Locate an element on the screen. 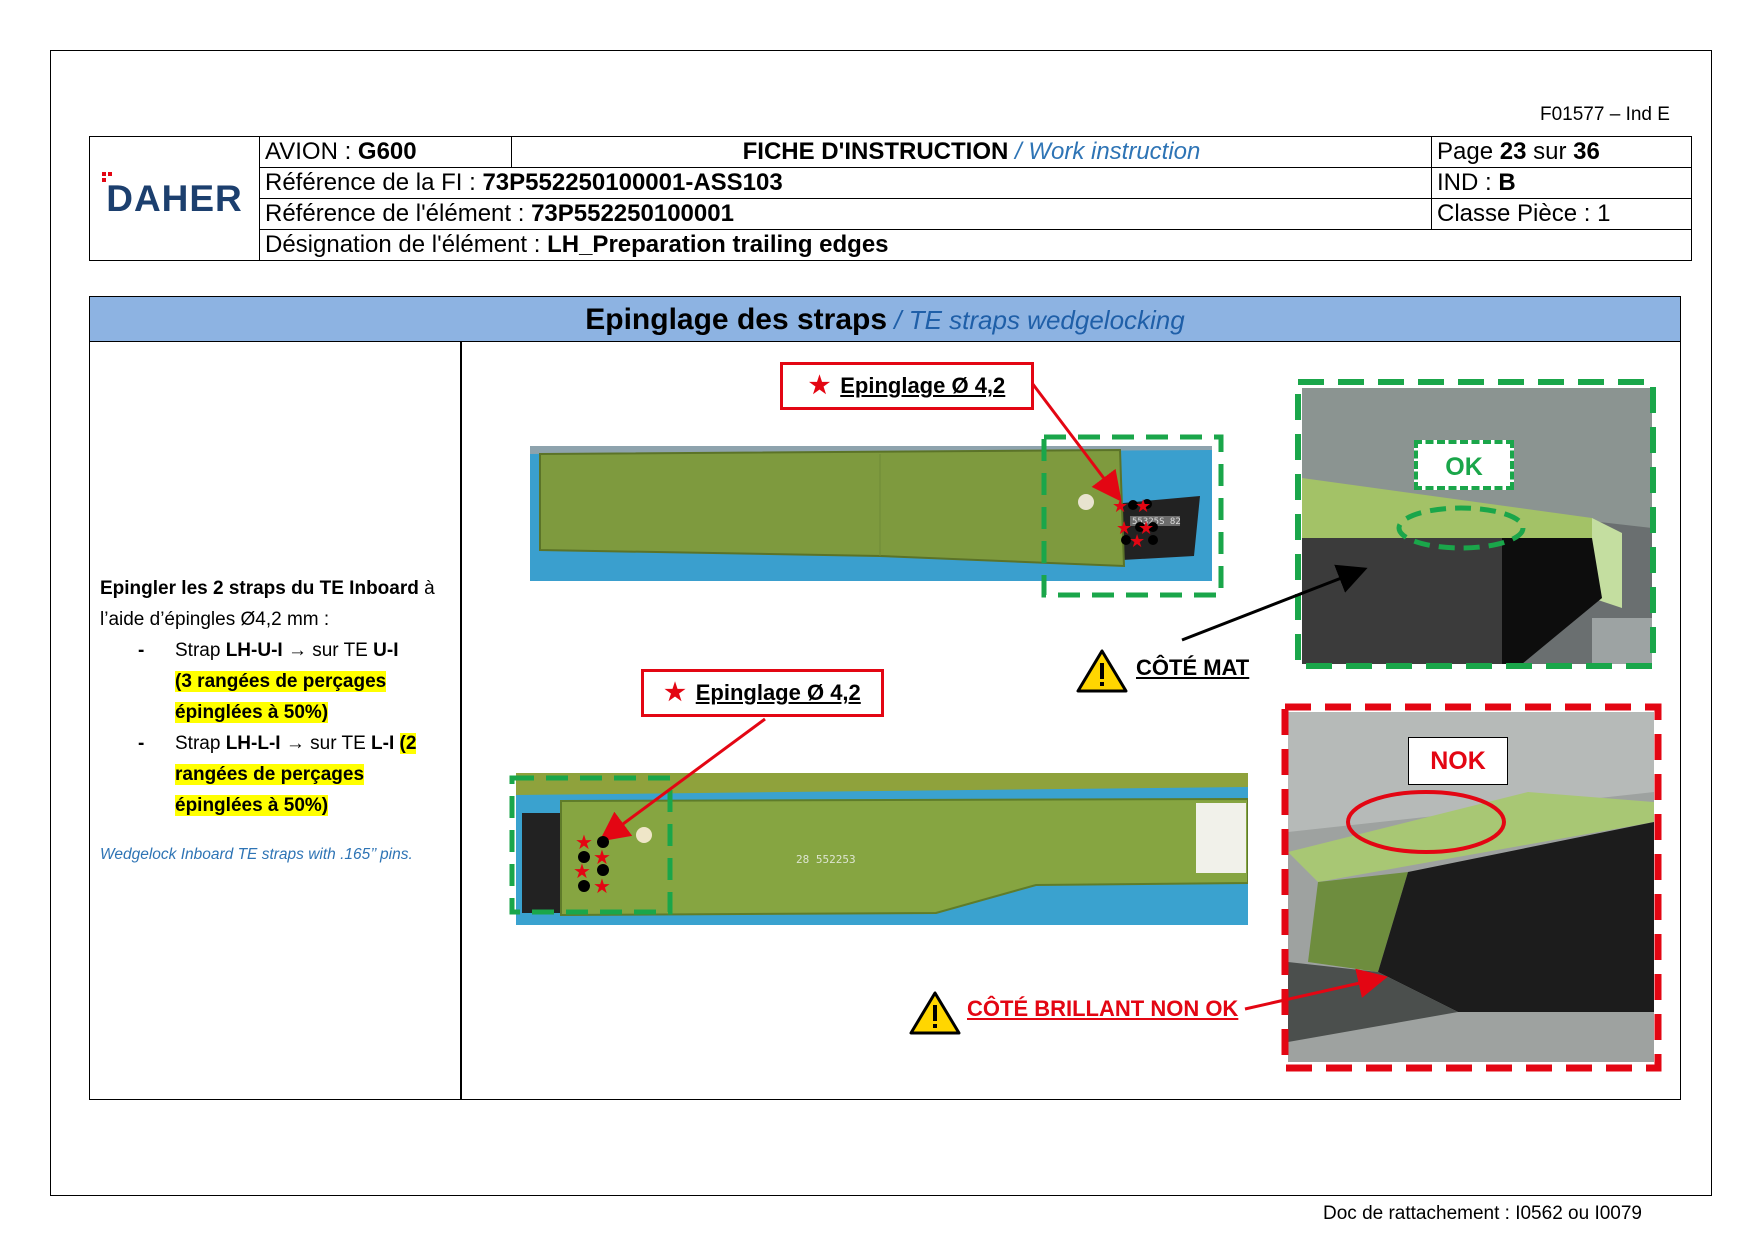 The height and width of the screenshot is (1240, 1754). pin-label-lower: ★ Epinglage Ø 4,2 is located at coordinates (762, 693).